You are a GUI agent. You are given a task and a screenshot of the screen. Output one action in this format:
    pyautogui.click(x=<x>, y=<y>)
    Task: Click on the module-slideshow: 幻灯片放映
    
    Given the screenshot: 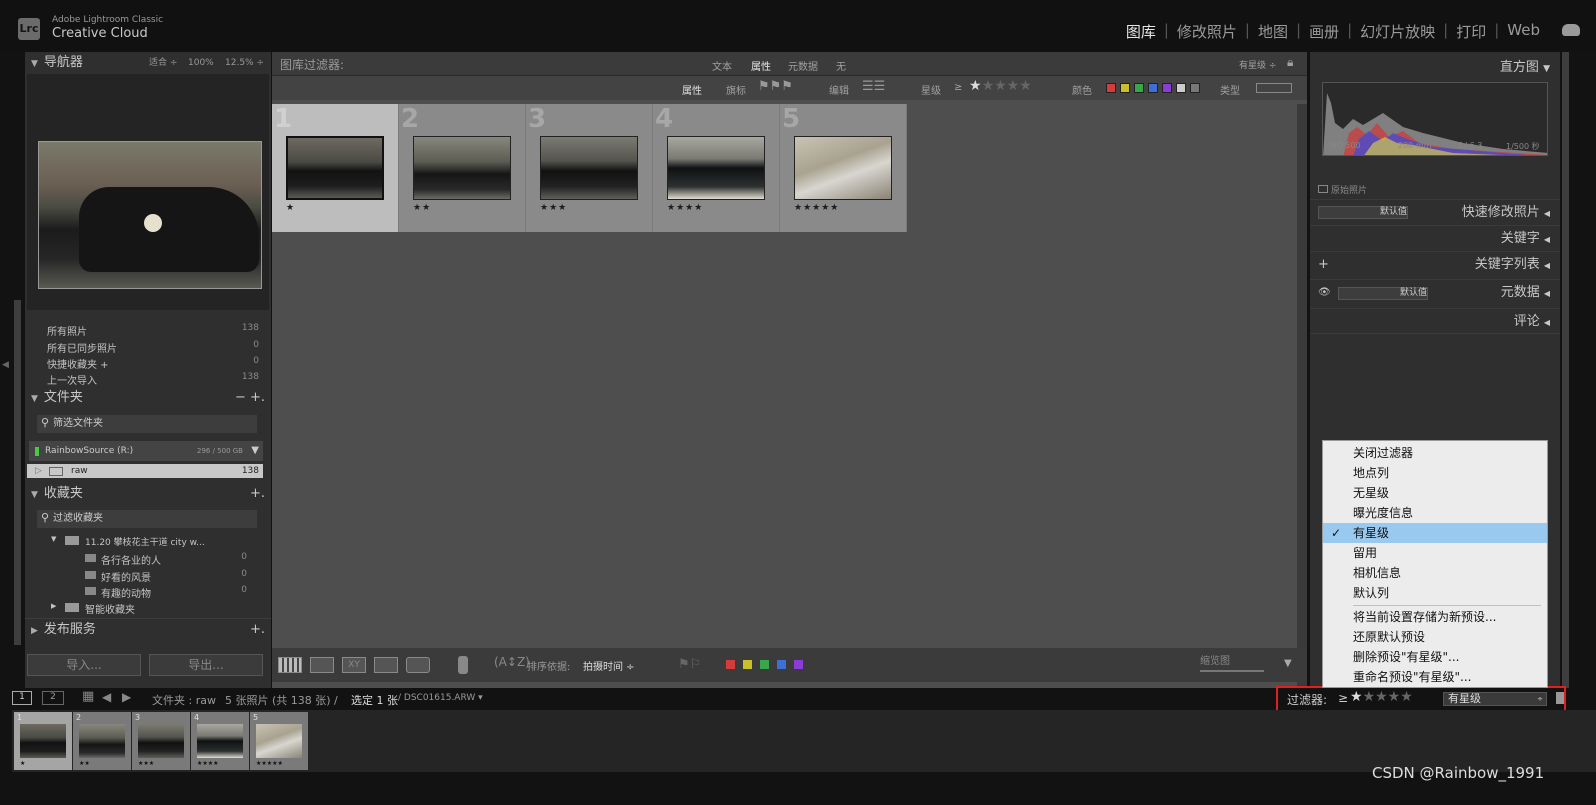 What is the action you would take?
    pyautogui.click(x=1397, y=31)
    